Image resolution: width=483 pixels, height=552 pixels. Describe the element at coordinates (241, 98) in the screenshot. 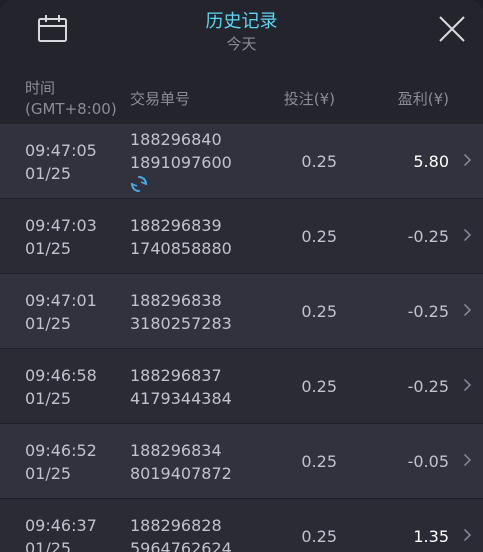

I see `column-header-row: 时间 (GMT+8:00) 交易单号 投注(¥) 盈利(¥)` at that location.